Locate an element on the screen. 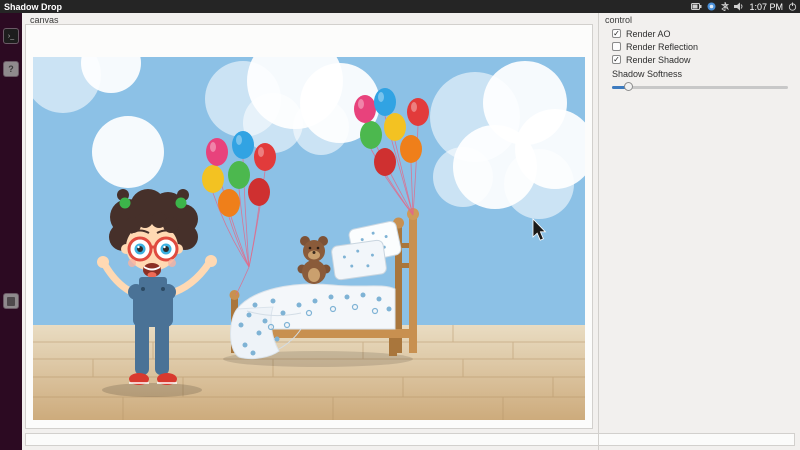 Image resolution: width=800 pixels, height=450 pixels. girl-shadow is located at coordinates (152, 390).